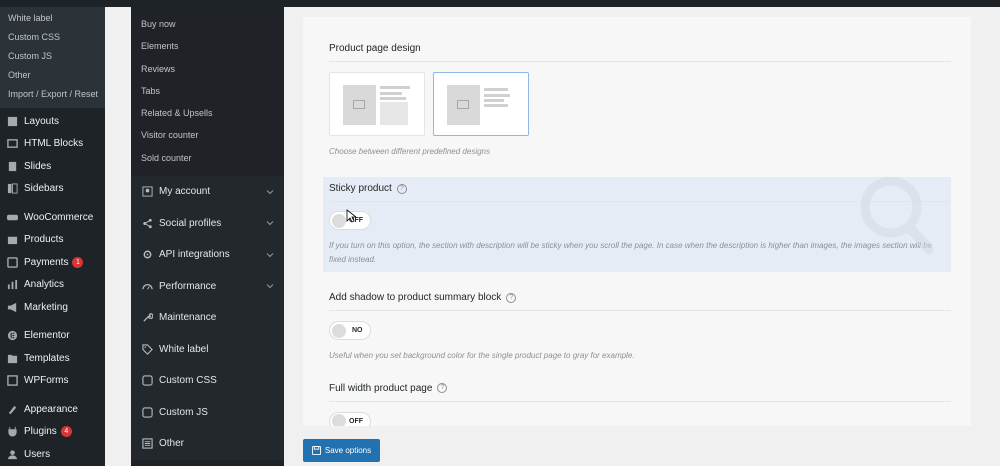  Describe the element at coordinates (52, 94) in the screenshot. I see `wp-submenu-item: Import / Export / Reset` at that location.